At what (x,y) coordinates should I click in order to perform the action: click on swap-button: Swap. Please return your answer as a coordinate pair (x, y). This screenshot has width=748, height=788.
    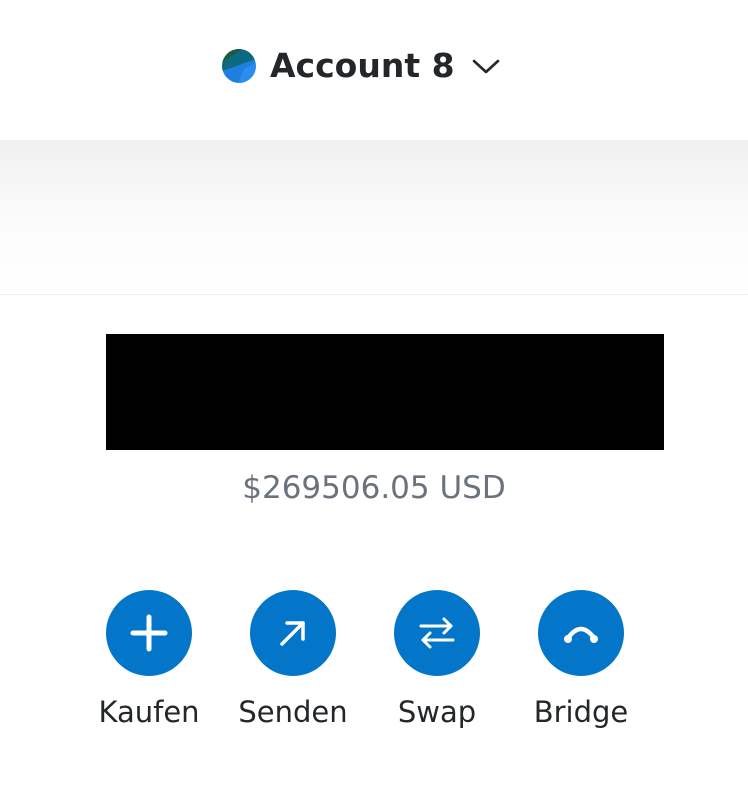
    Looking at the image, I should click on (437, 661).